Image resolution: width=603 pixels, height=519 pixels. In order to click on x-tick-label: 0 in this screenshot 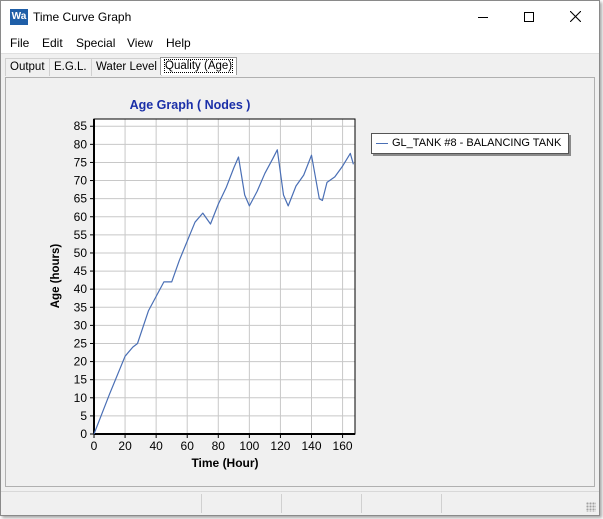, I will do `click(94, 446)`.